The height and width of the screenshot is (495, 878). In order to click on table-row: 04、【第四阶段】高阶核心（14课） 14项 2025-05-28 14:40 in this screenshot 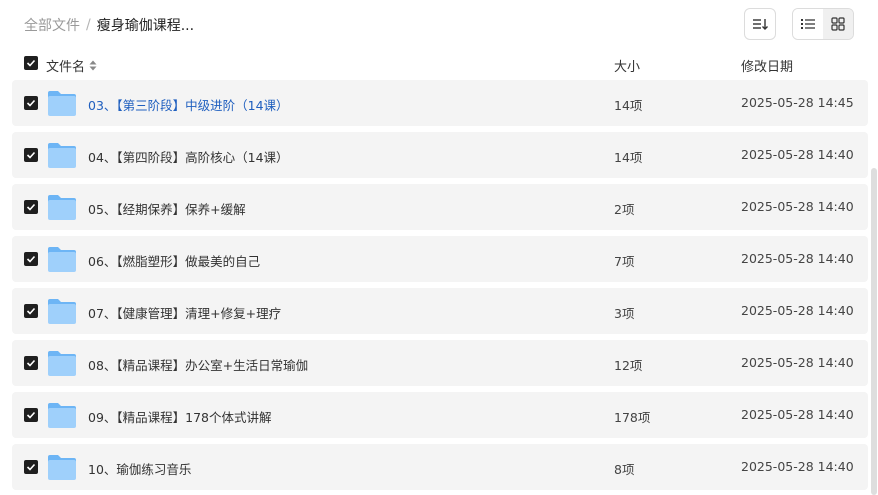, I will do `click(440, 155)`.